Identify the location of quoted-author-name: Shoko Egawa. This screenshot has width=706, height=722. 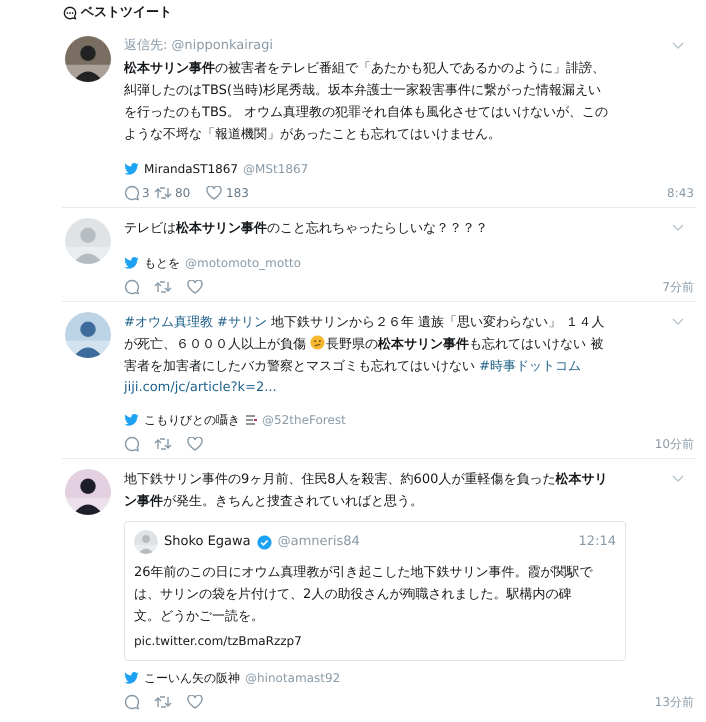
(207, 542).